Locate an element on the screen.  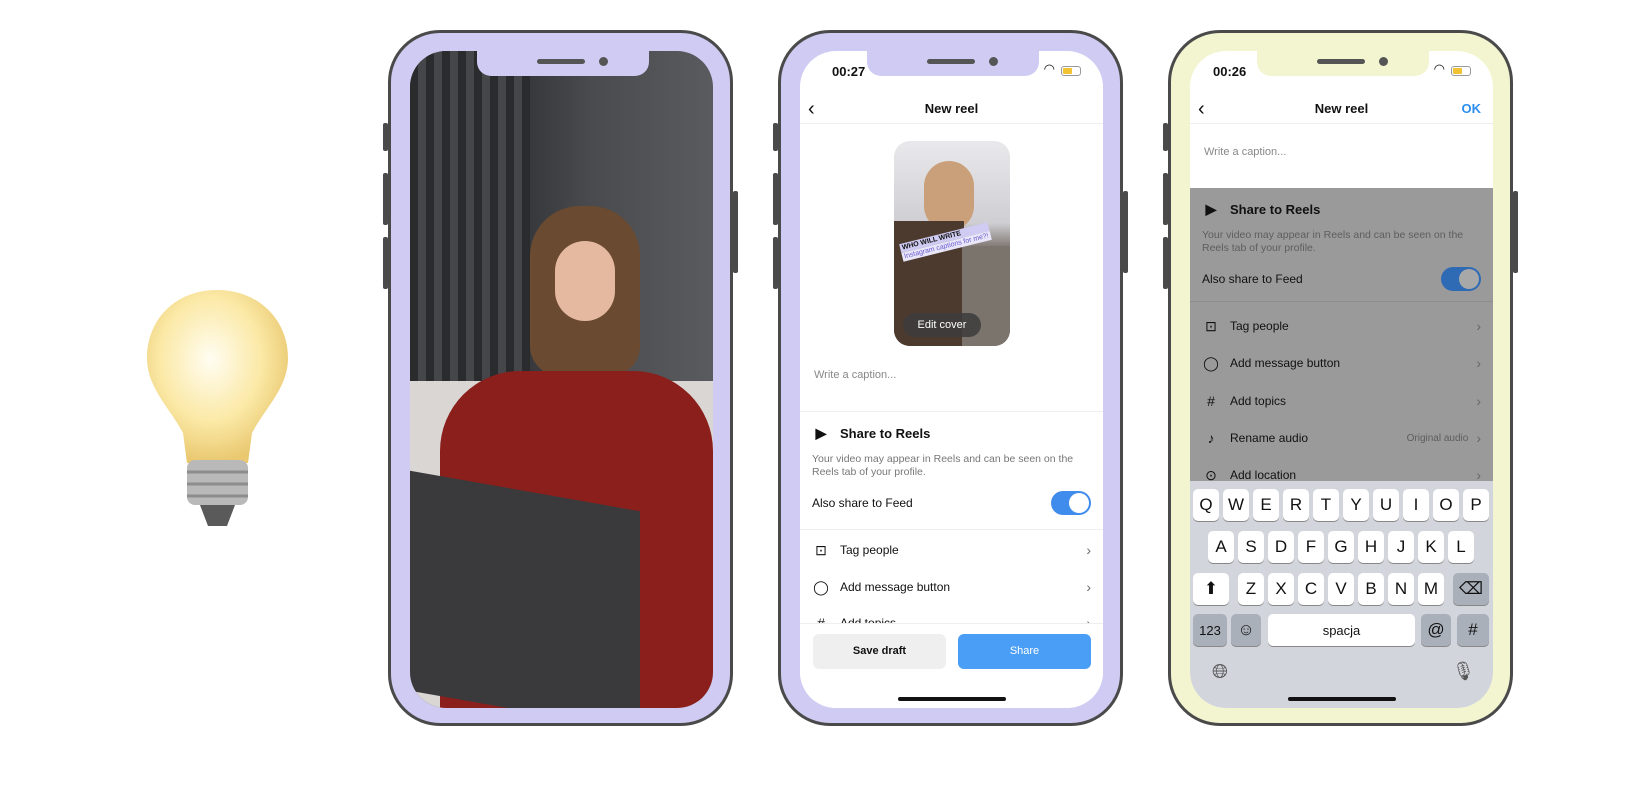
globe-icon: 🌐︎ is located at coordinates (1220, 672).